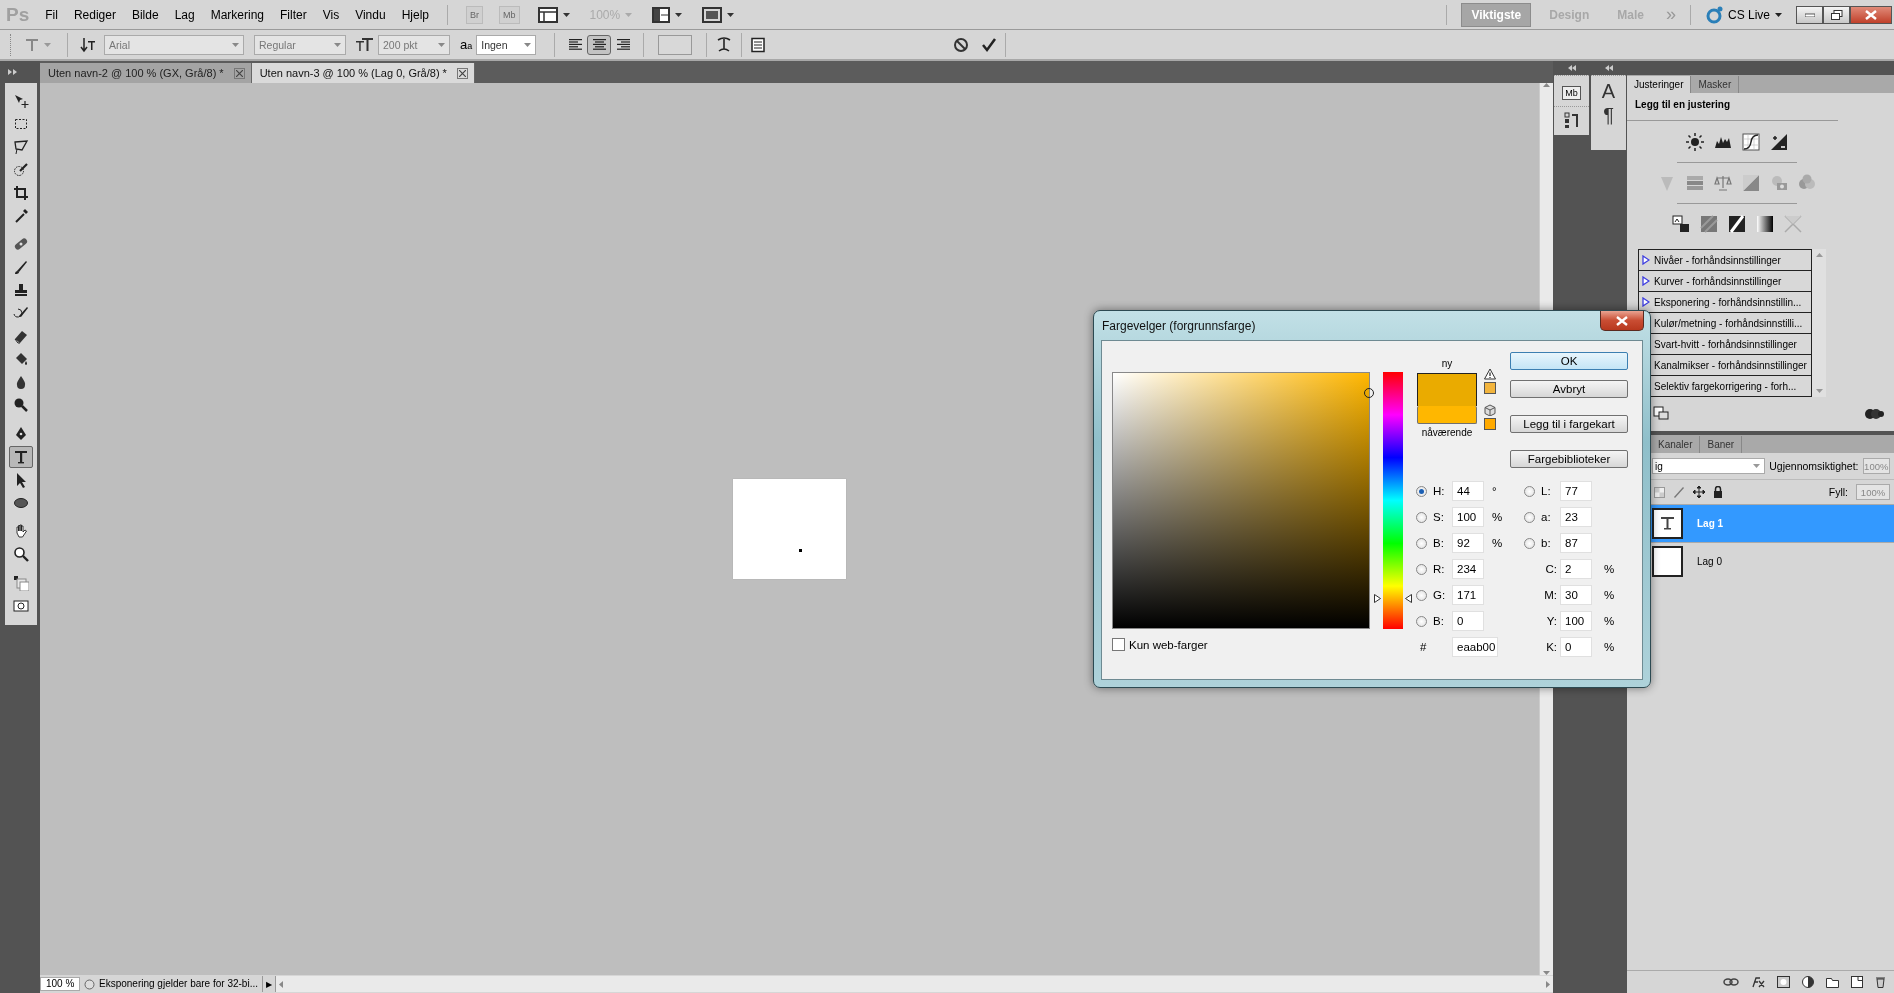  I want to click on dialog-title: Fargevelger (forgrunnsfarge), so click(1178, 326).